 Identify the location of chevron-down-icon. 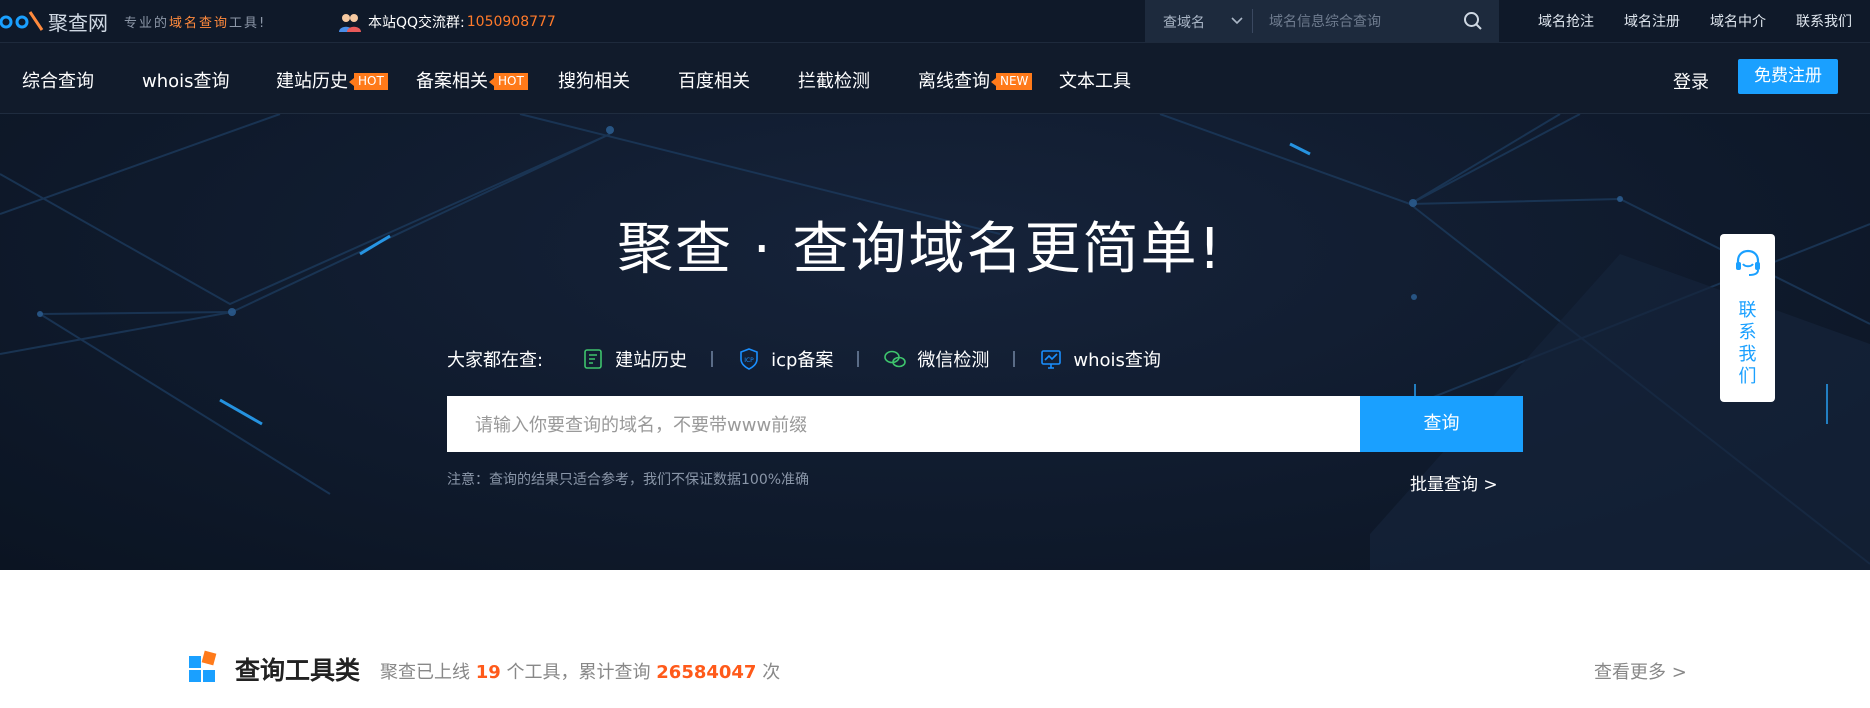
(1237, 20).